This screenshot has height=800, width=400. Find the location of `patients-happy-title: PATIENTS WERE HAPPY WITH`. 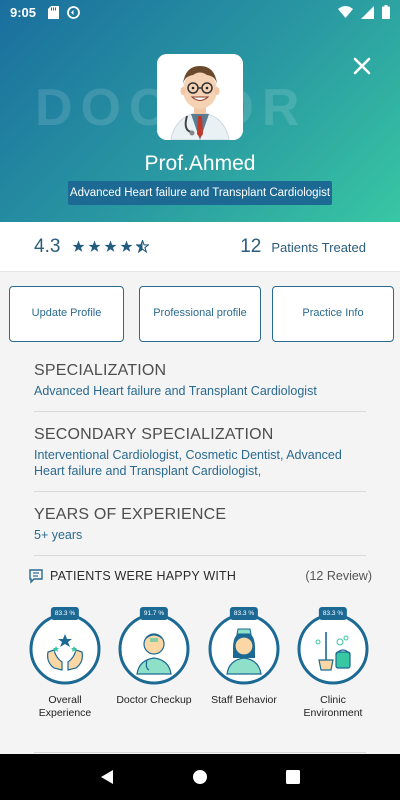

patients-happy-title: PATIENTS WERE HAPPY WITH is located at coordinates (143, 576).